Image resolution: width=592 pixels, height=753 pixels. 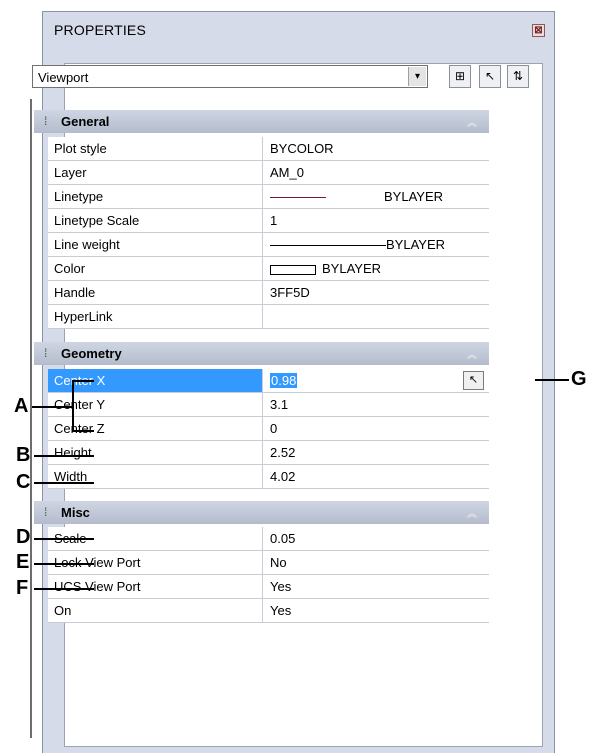 I want to click on callout-g-leader, so click(x=552, y=380).